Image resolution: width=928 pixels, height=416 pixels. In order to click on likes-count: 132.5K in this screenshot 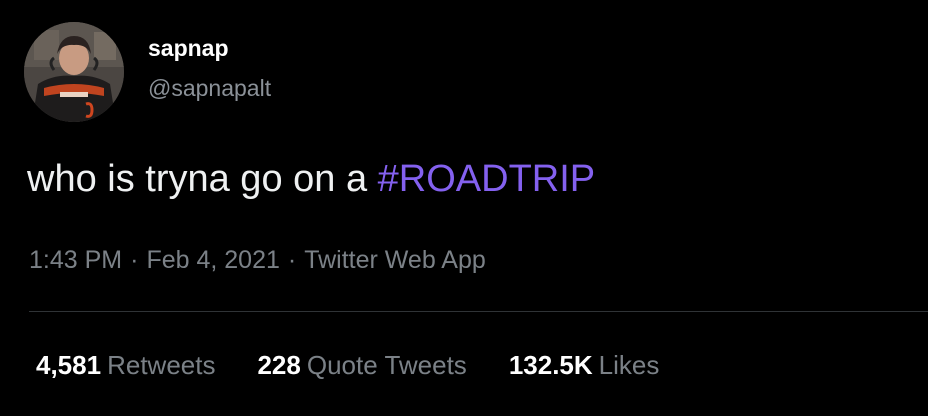, I will do `click(550, 365)`.